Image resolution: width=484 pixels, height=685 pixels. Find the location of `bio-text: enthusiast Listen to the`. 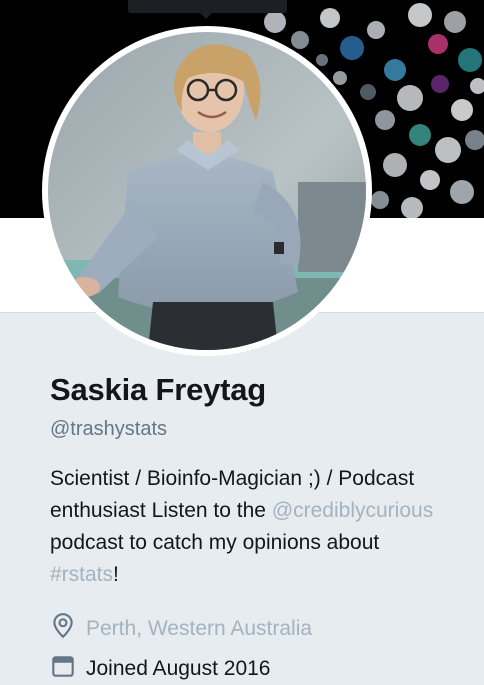

bio-text: enthusiast Listen to the is located at coordinates (161, 510).